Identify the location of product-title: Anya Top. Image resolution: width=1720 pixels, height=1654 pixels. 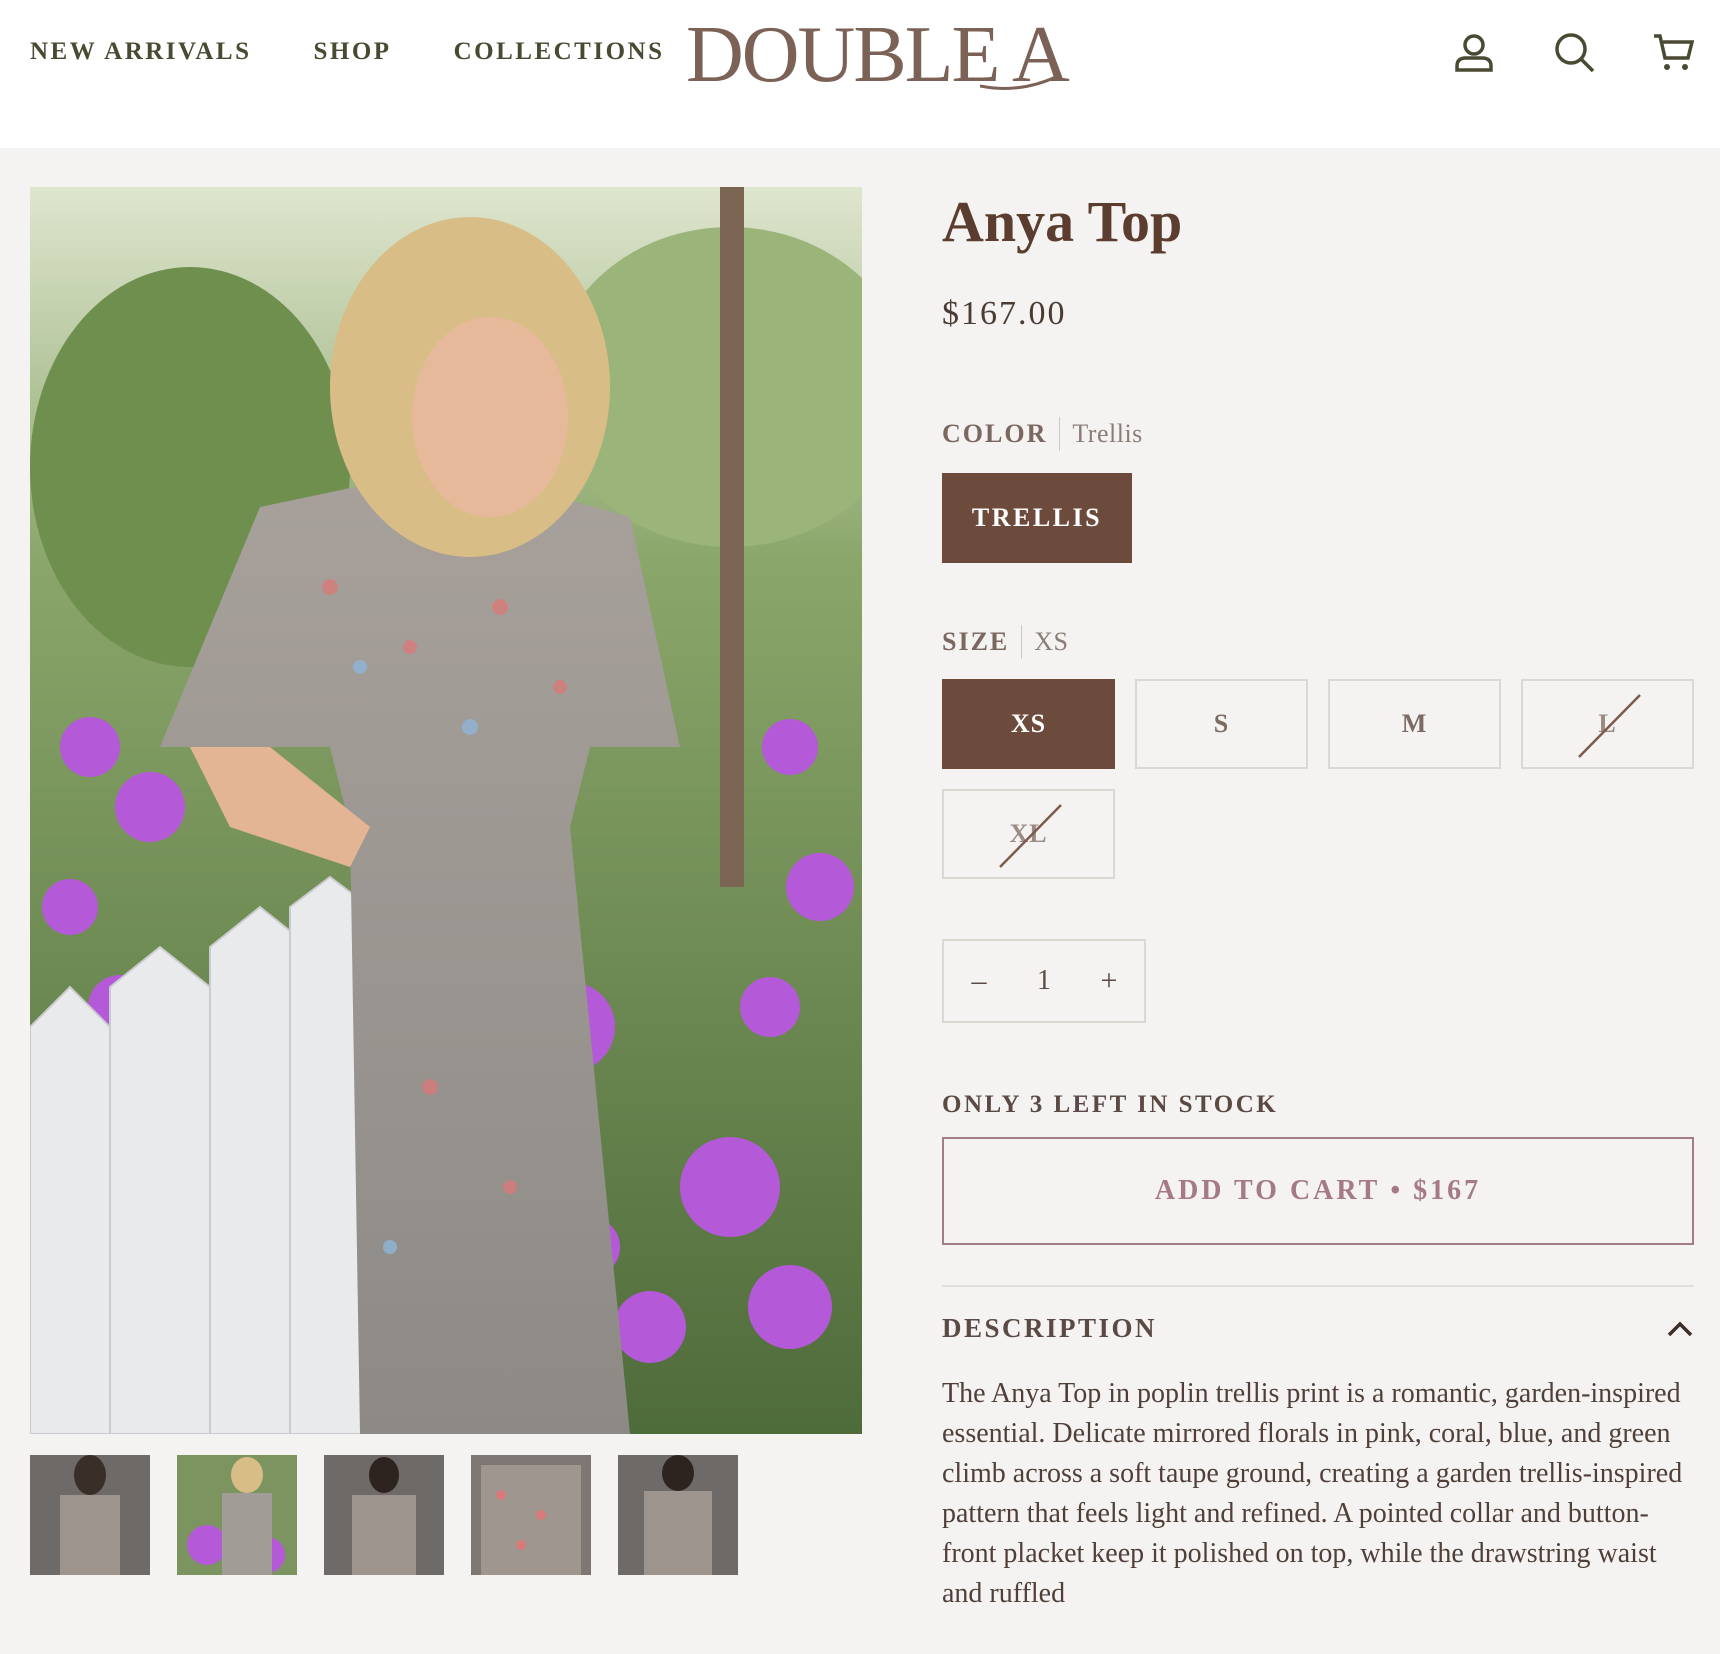
(1062, 221).